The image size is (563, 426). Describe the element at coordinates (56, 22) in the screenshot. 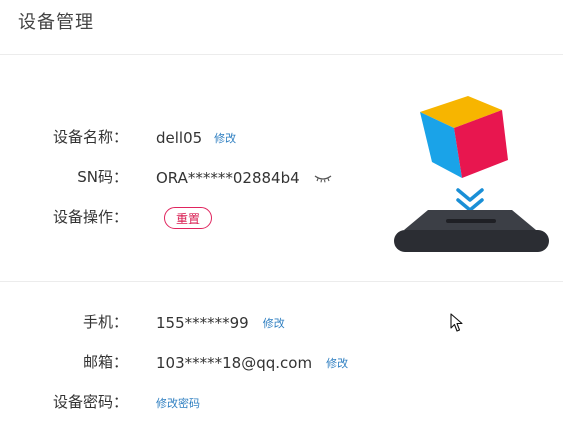

I see `page-title: 设备管理` at that location.